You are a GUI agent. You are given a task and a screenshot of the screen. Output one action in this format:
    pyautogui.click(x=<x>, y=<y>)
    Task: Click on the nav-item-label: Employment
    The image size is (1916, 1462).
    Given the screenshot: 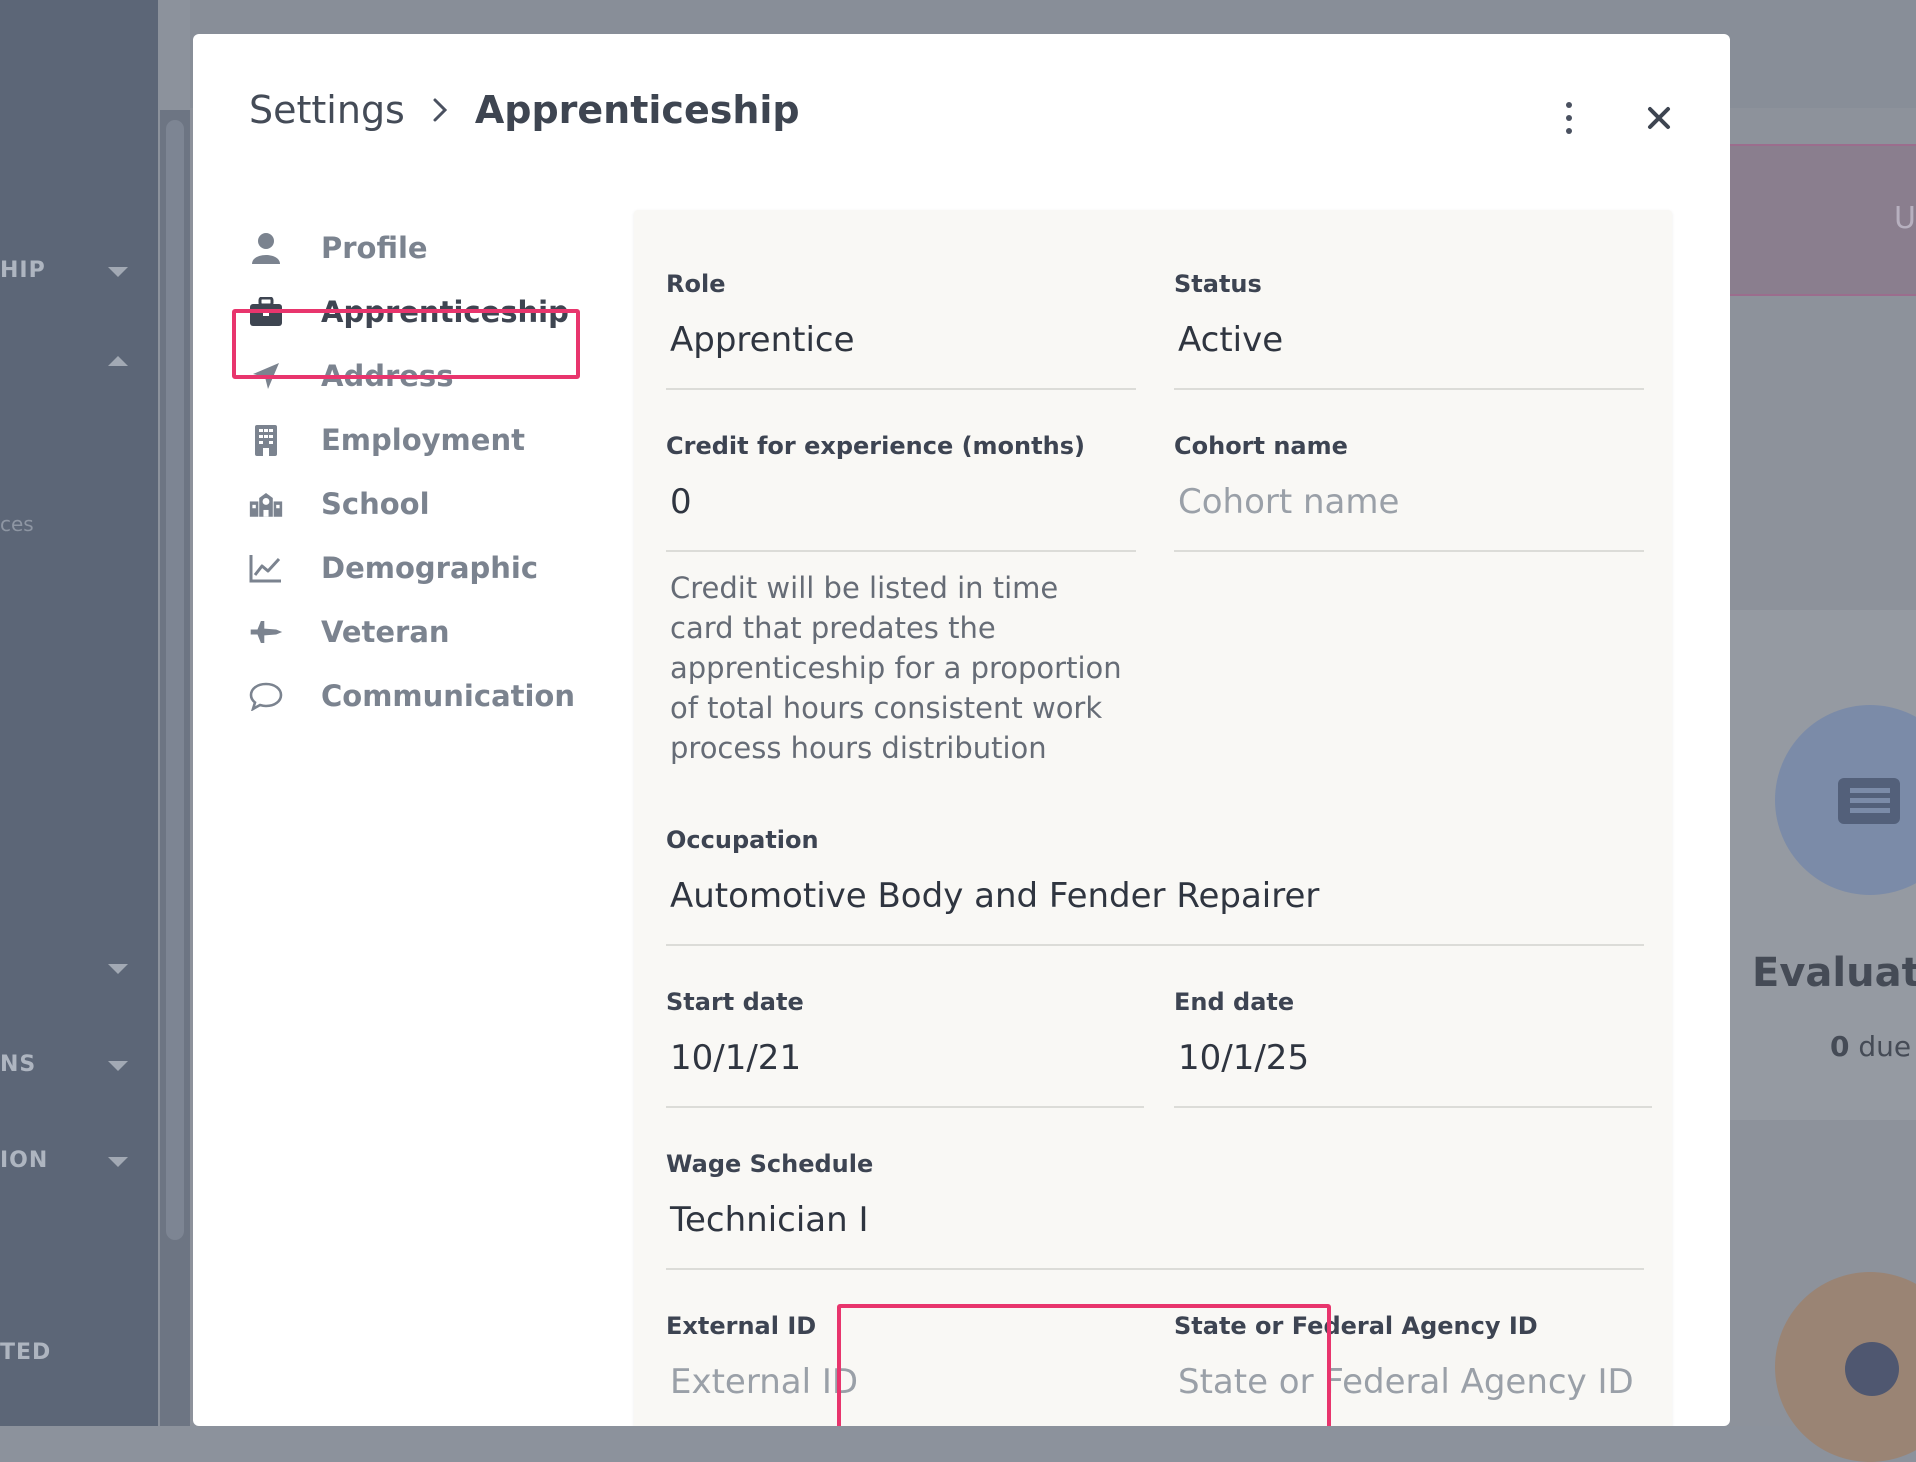 What is the action you would take?
    pyautogui.click(x=423, y=440)
    